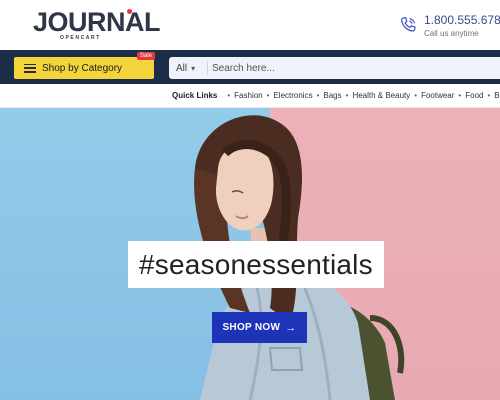 Image resolution: width=500 pixels, height=400 pixels. I want to click on logo-accent-dot, so click(129, 11).